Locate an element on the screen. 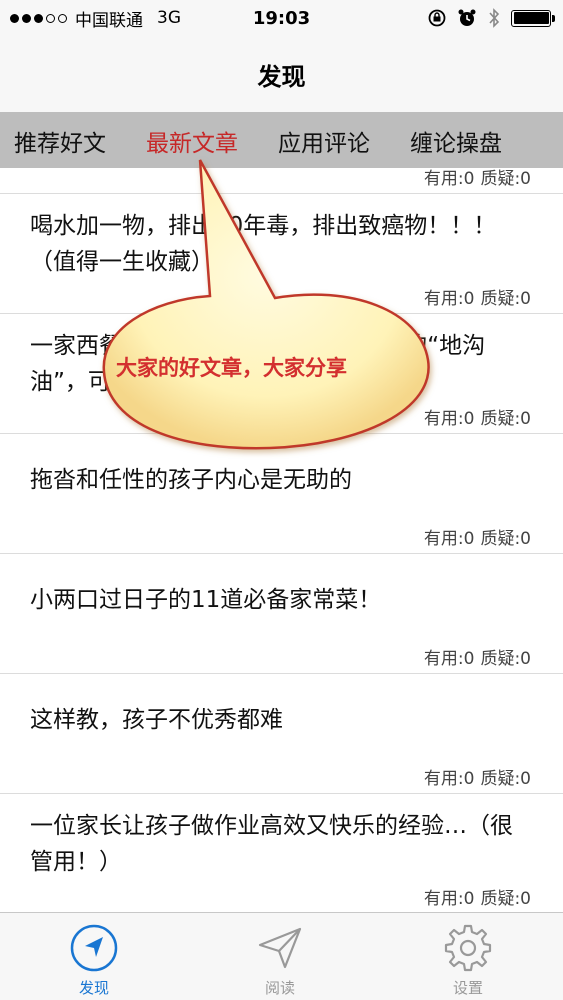 The width and height of the screenshot is (563, 1000). tabbar-discover: 发现 is located at coordinates (94, 956).